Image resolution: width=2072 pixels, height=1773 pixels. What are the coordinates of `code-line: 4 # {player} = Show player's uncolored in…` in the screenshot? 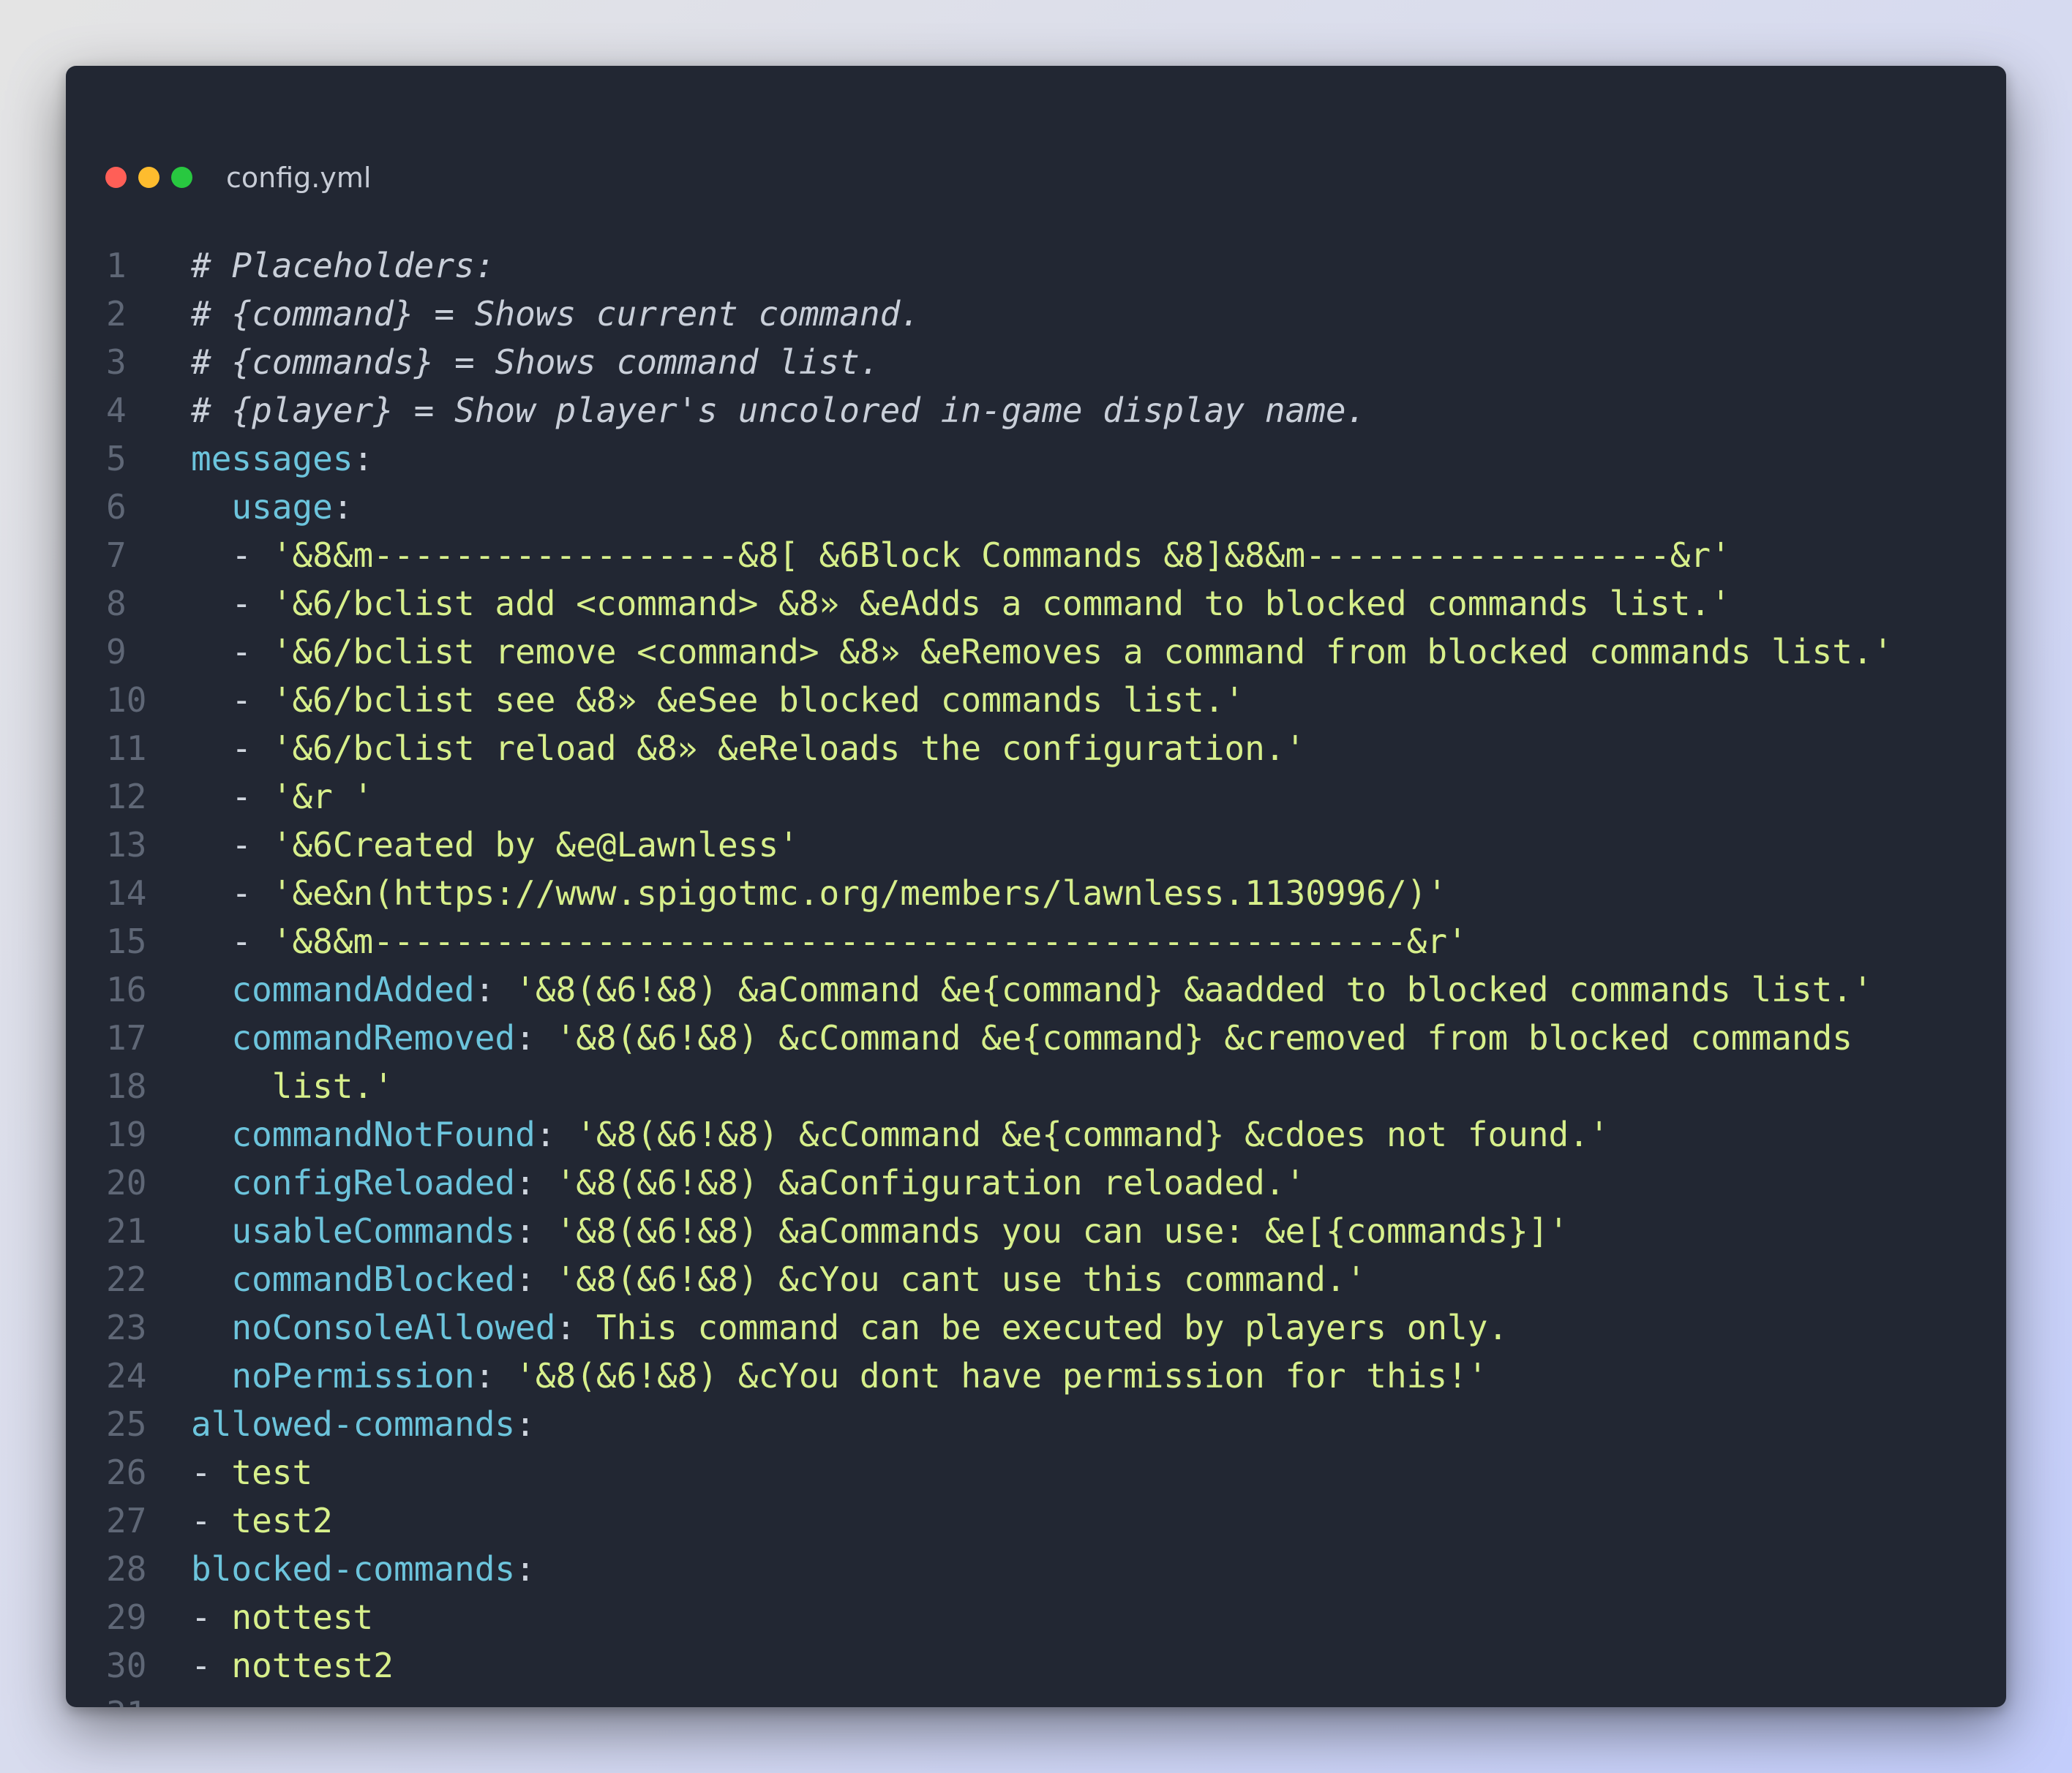 It's located at (1036, 410).